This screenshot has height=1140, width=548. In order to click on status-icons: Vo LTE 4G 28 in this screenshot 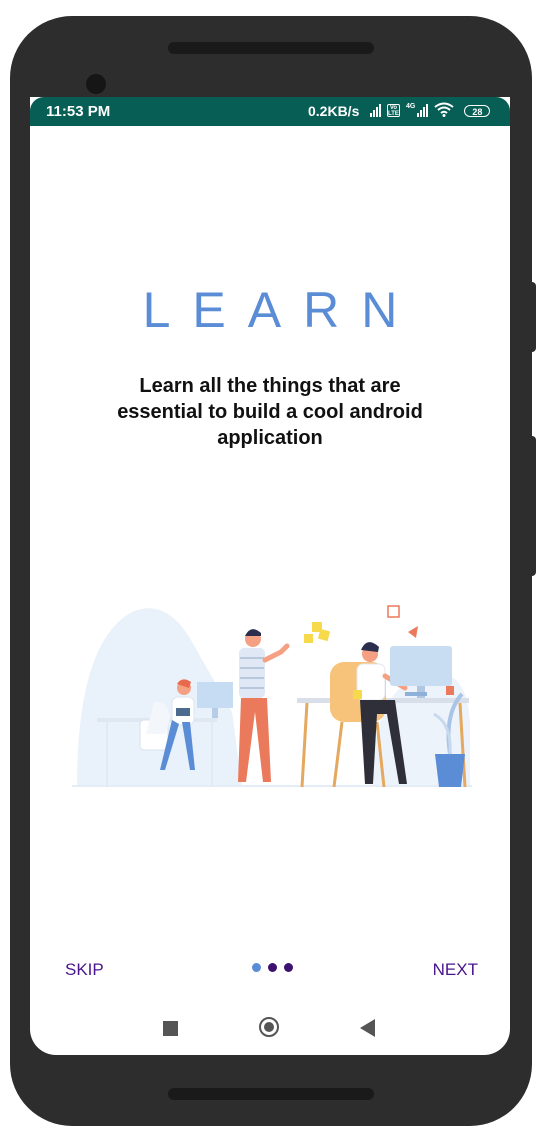, I will do `click(430, 109)`.